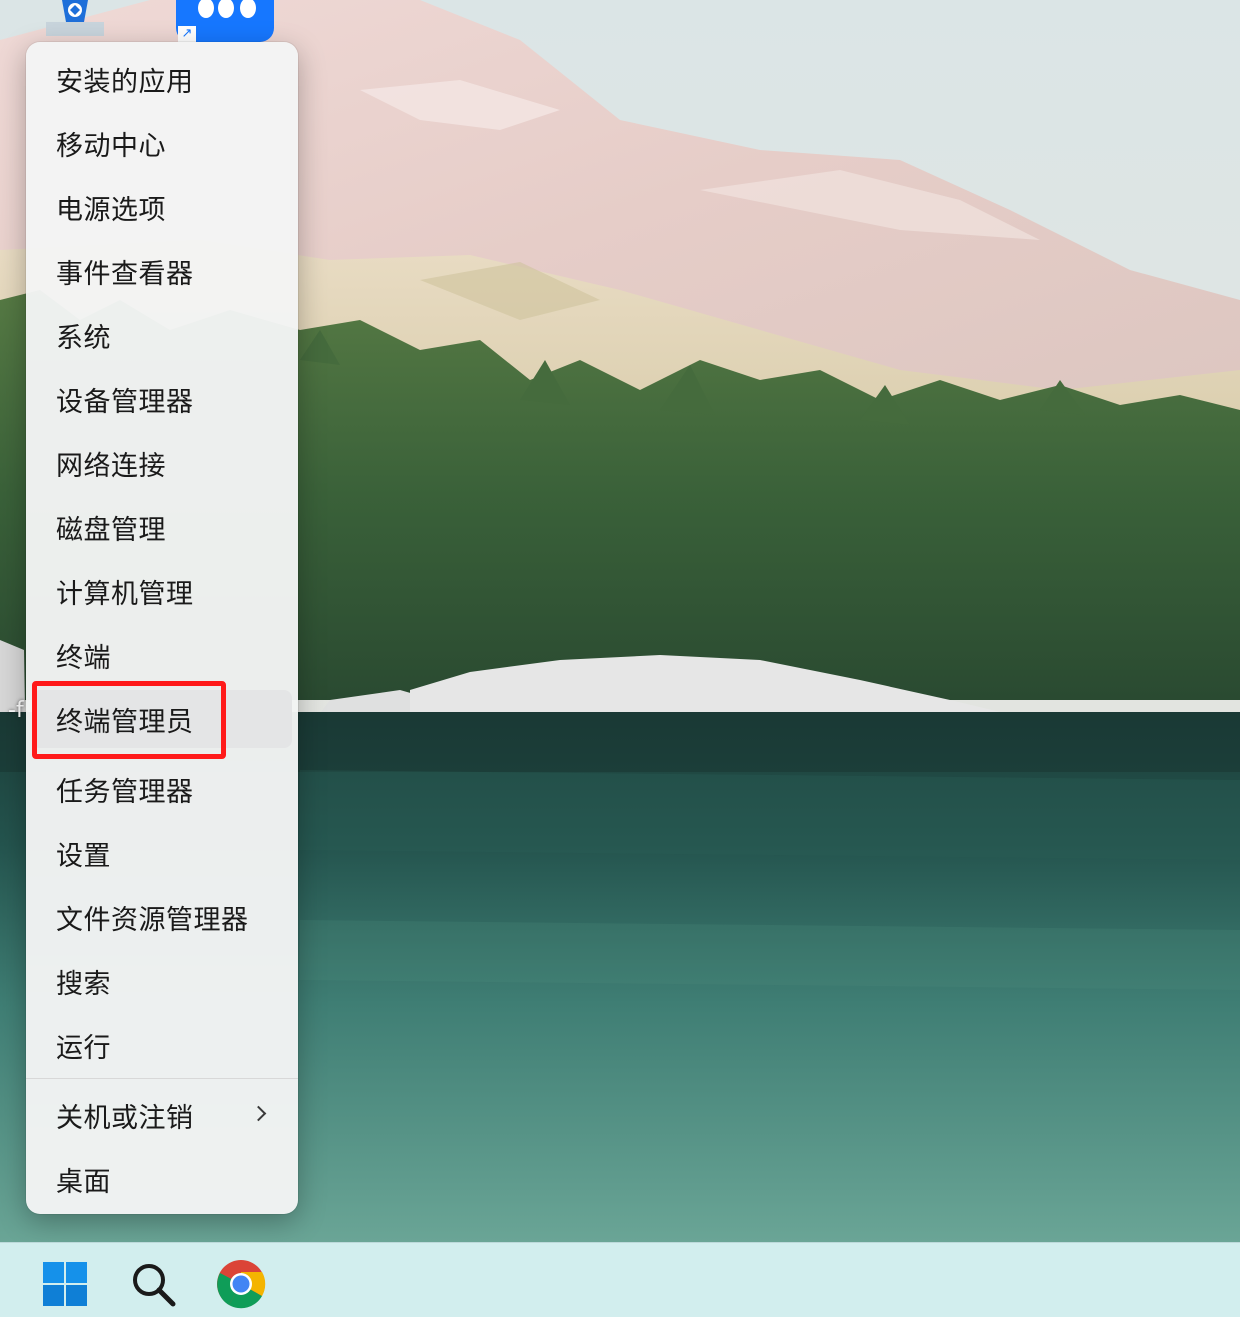  What do you see at coordinates (225, 21) in the screenshot?
I see `app-shortcut-icon: ↗` at bounding box center [225, 21].